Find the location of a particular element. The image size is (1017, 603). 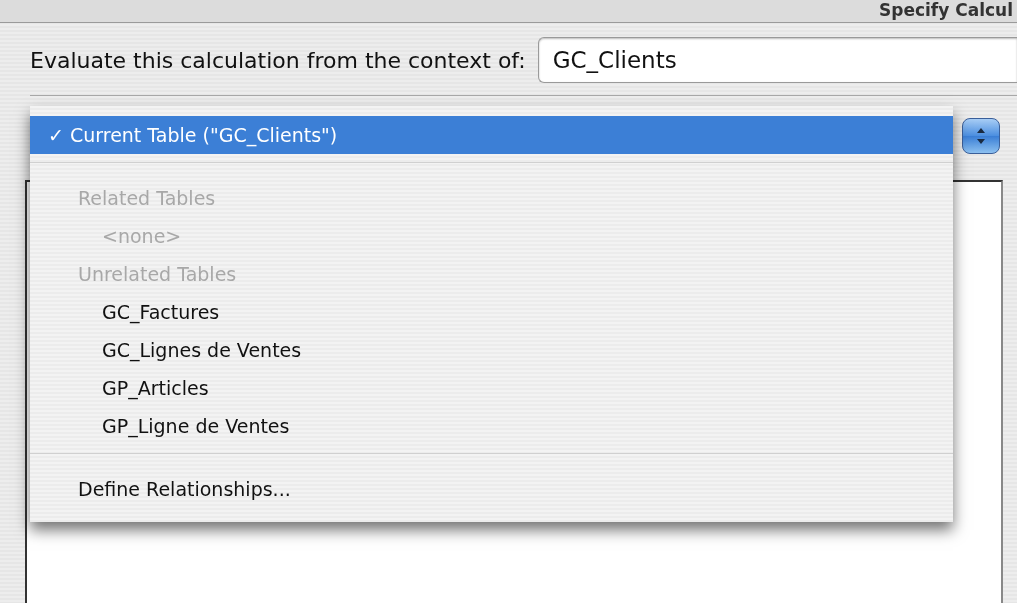

menu-section-header: Unrelated Tables is located at coordinates (157, 274).